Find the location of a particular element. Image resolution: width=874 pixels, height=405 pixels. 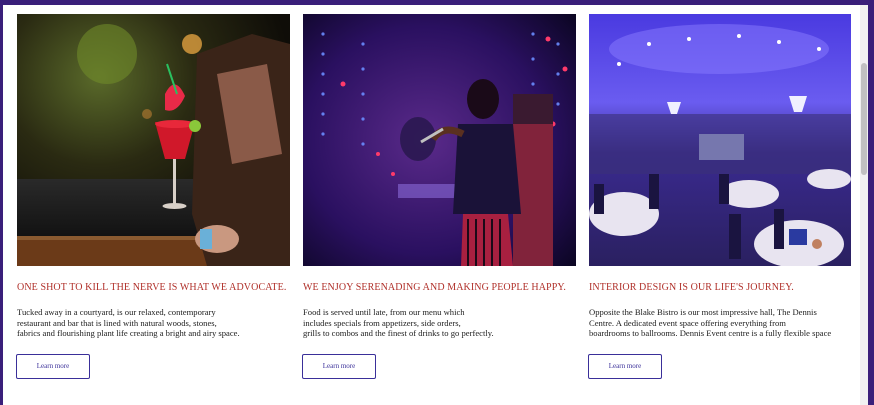

scrollbar-thumb is located at coordinates (864, 119).